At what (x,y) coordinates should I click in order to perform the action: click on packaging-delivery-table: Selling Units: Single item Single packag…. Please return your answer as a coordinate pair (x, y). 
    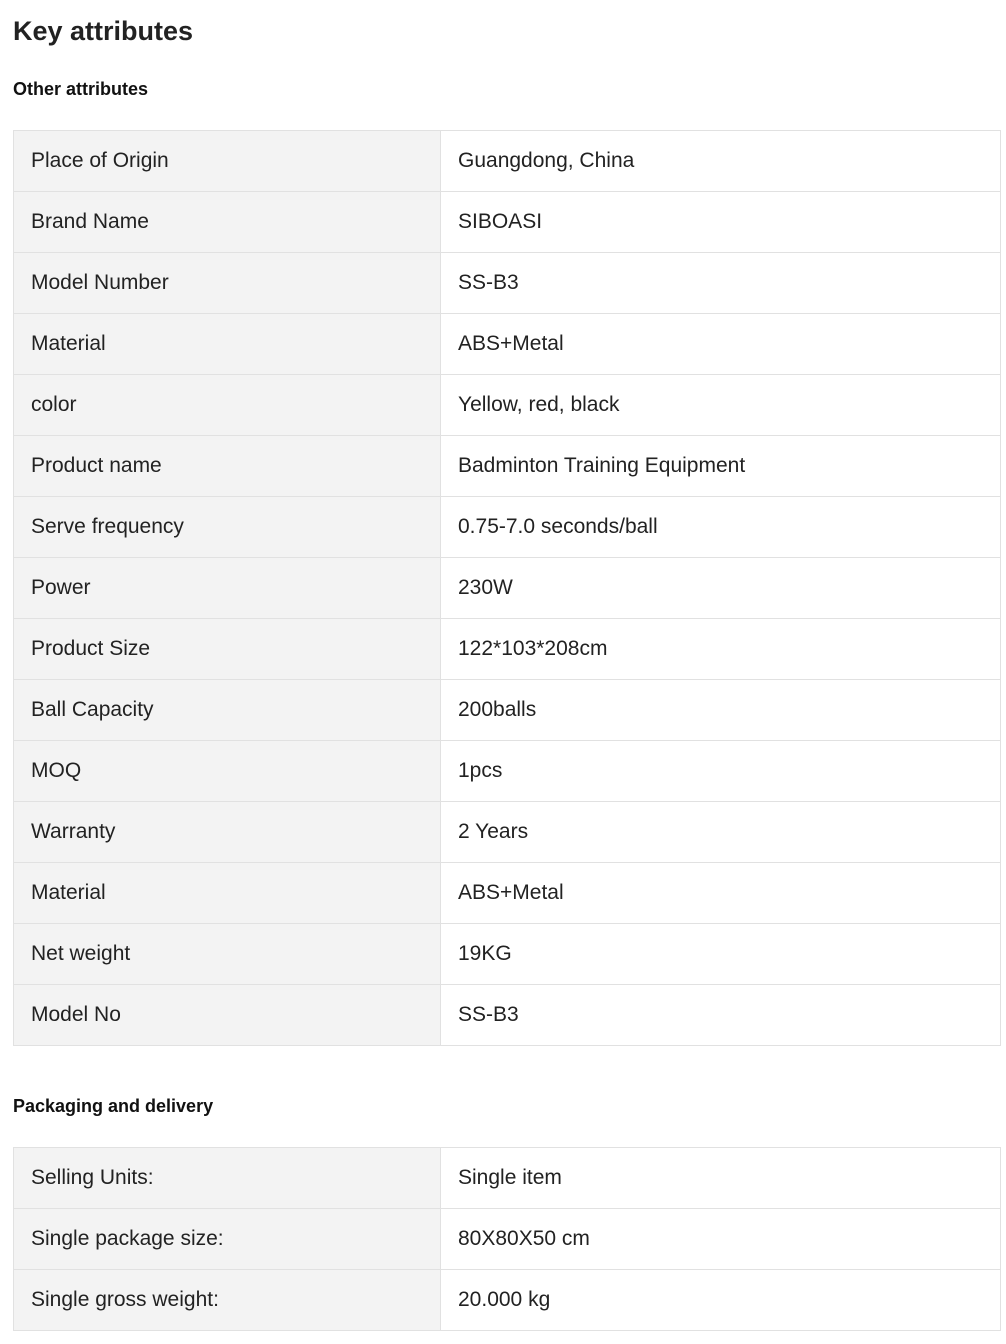
    Looking at the image, I should click on (507, 1239).